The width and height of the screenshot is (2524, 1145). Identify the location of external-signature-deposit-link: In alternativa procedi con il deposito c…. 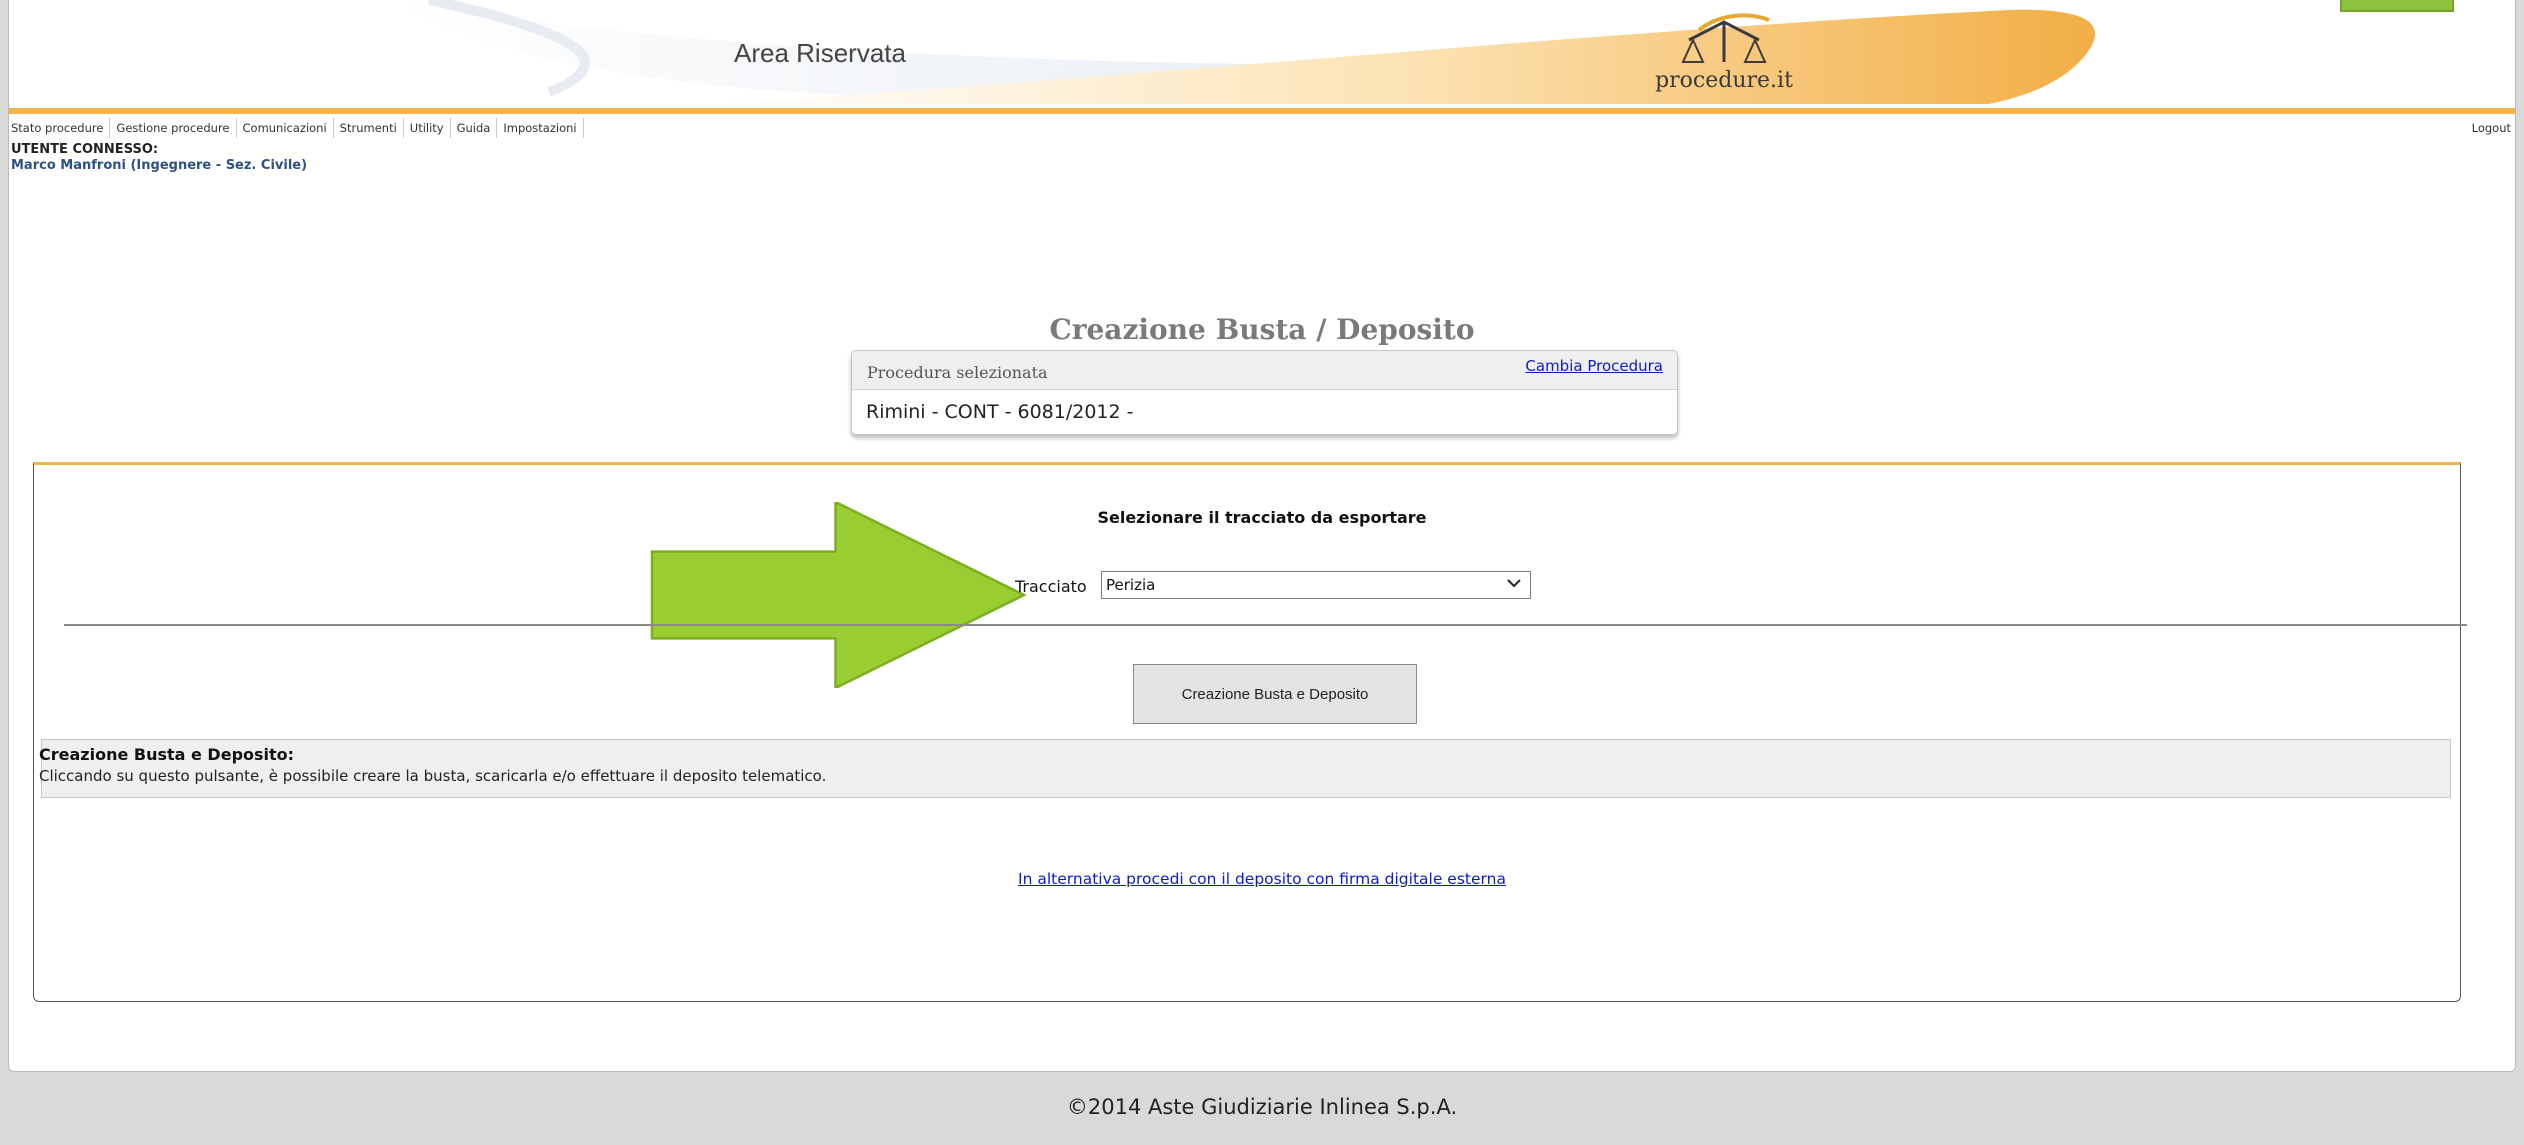
(1262, 879).